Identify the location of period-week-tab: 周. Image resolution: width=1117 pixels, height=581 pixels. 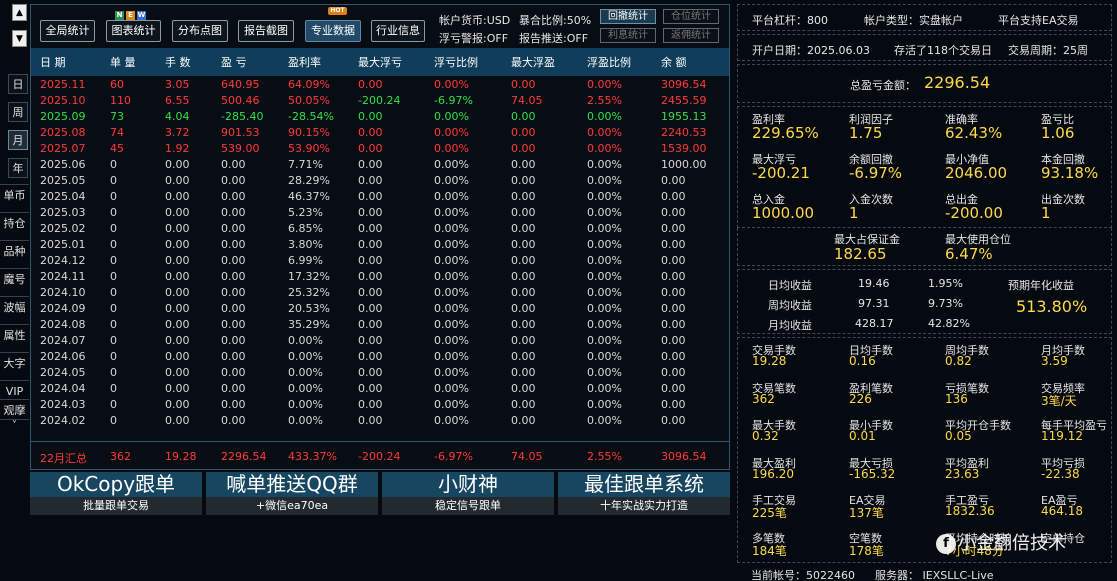
(18, 112).